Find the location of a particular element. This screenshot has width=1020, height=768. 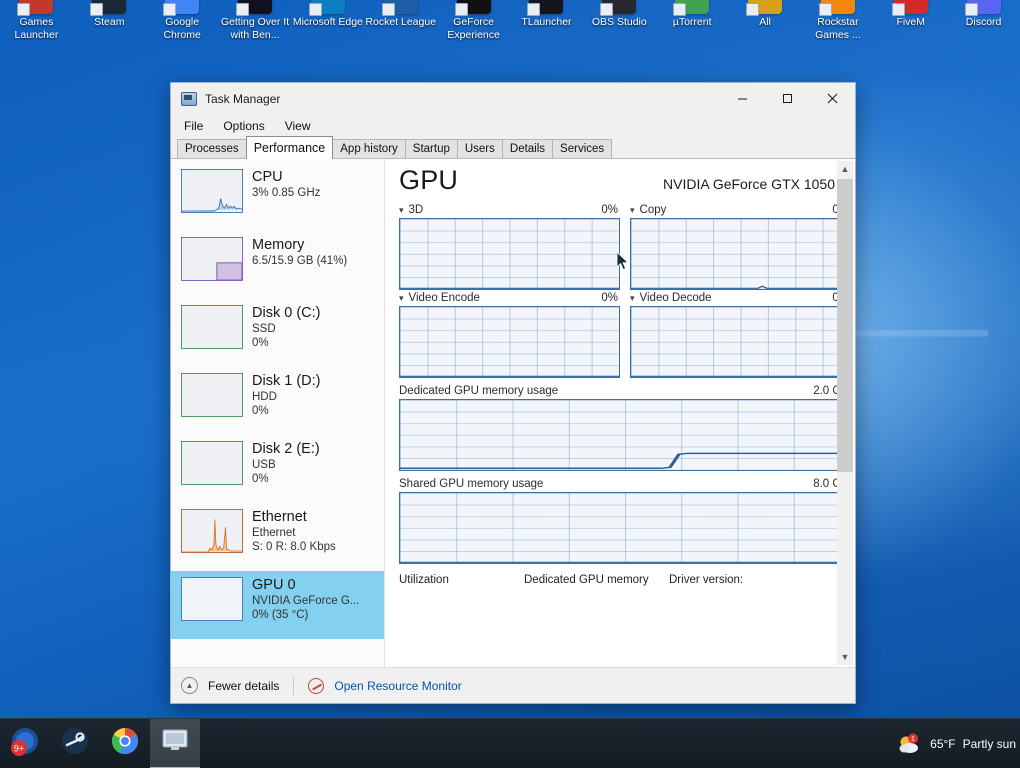

shared-memory-label: Shared GPU memory usage 8.0 GB is located at coordinates (625, 481).